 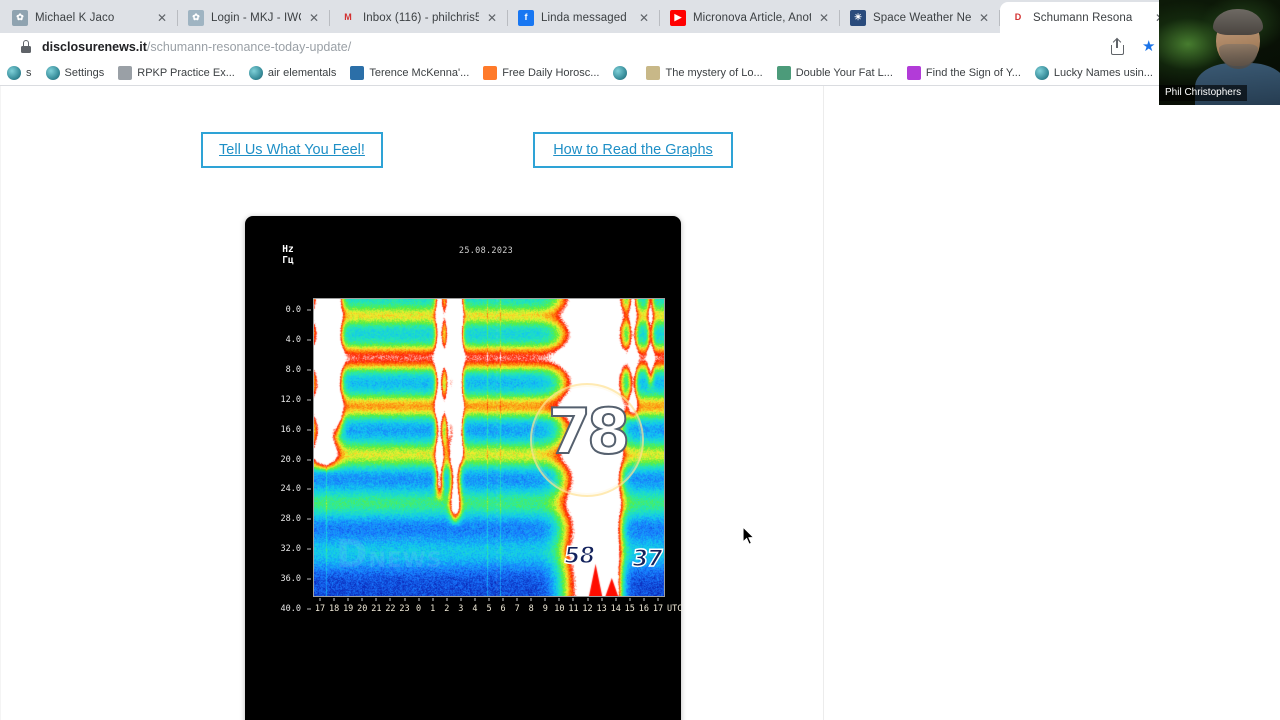 I want to click on y-axis-tick-label: 36.0, so click(x=290, y=579).